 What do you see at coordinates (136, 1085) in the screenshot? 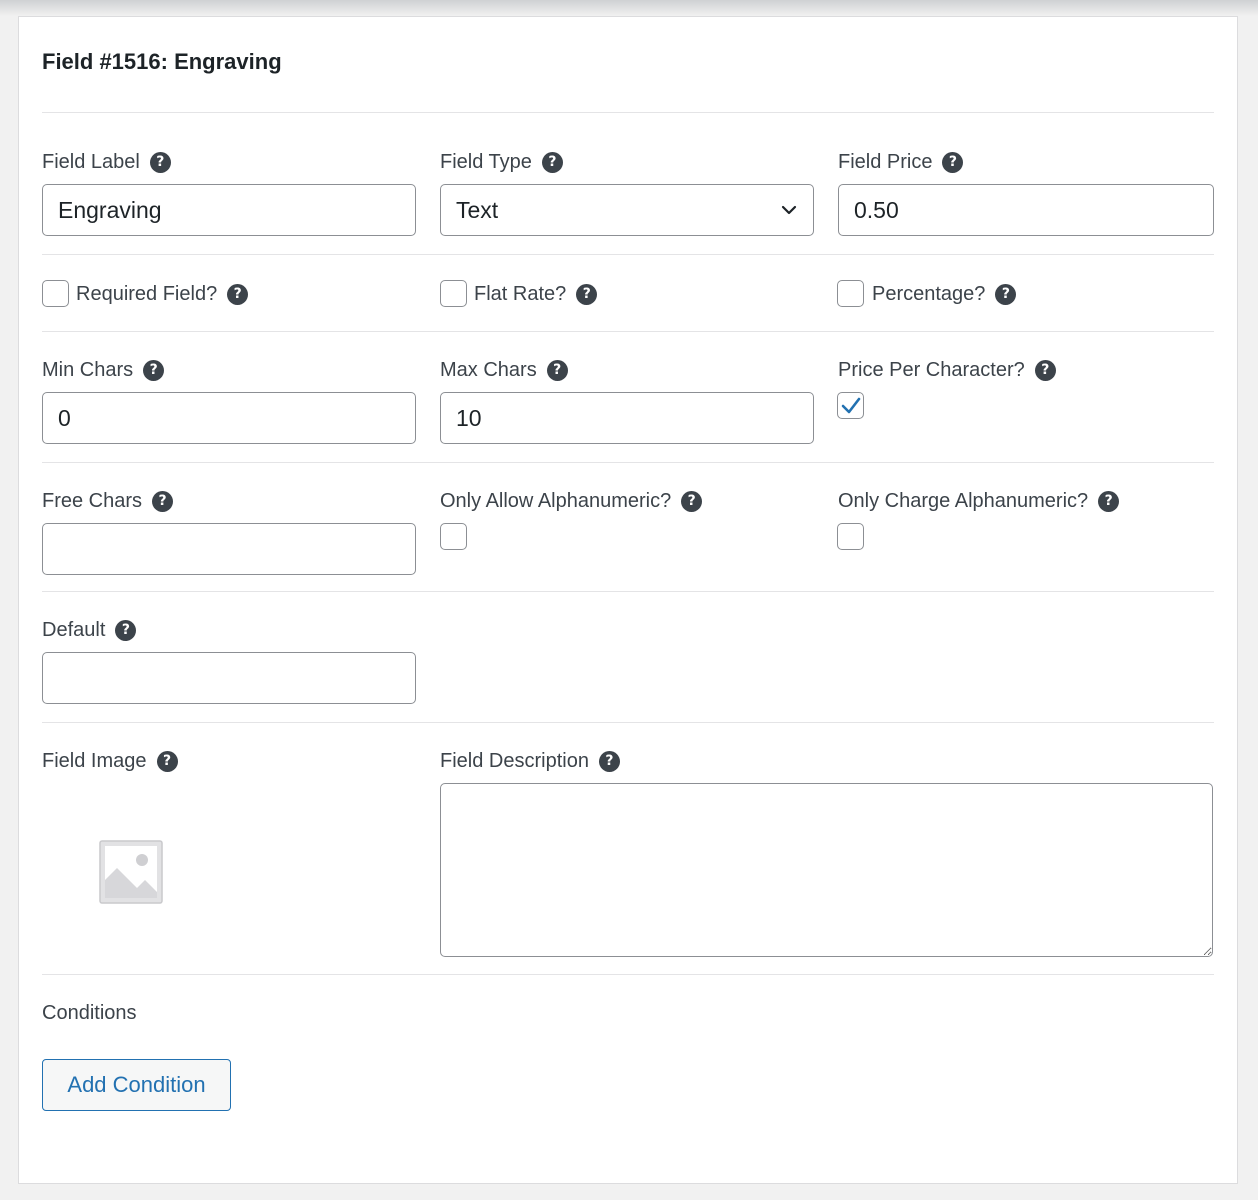
I see `add-condition-button: Add Condition` at bounding box center [136, 1085].